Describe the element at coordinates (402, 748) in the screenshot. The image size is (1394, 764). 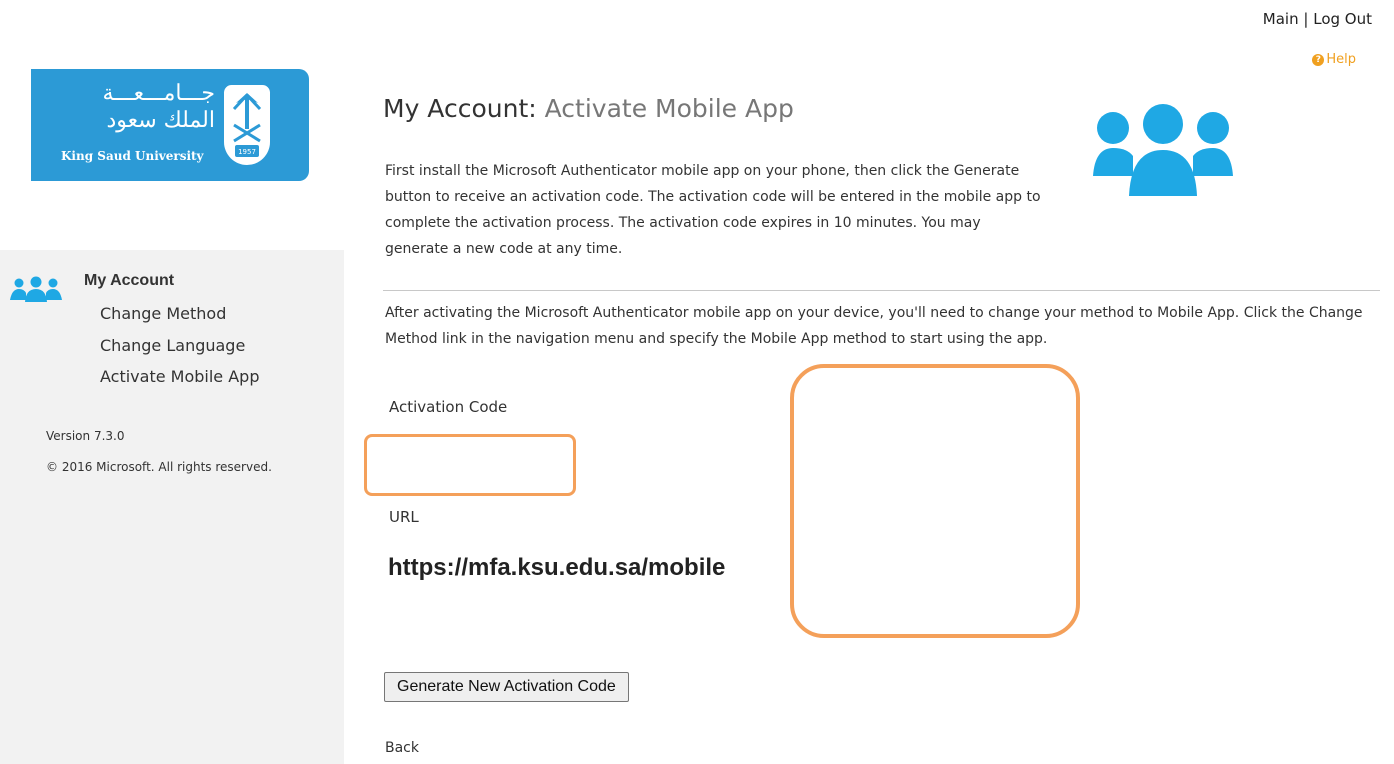
I see `back-link: Back` at that location.